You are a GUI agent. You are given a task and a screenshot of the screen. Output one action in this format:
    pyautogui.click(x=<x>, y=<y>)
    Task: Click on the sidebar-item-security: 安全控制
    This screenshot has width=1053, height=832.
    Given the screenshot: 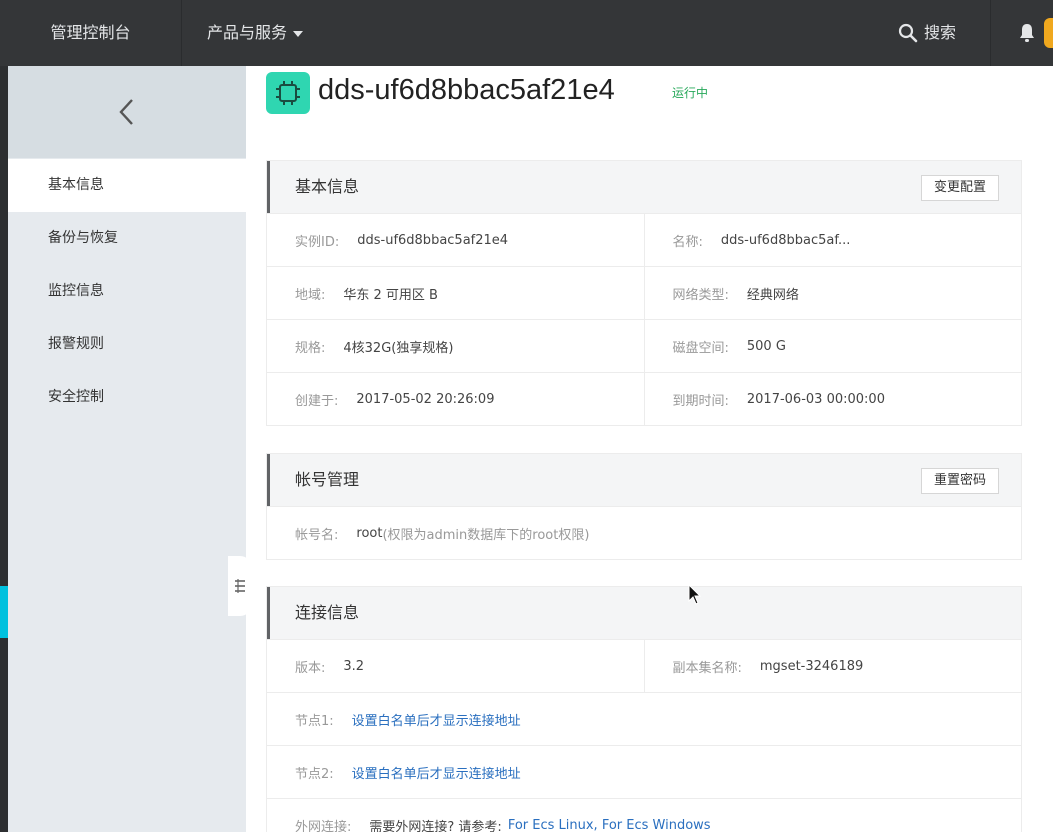 What is the action you would take?
    pyautogui.click(x=127, y=397)
    